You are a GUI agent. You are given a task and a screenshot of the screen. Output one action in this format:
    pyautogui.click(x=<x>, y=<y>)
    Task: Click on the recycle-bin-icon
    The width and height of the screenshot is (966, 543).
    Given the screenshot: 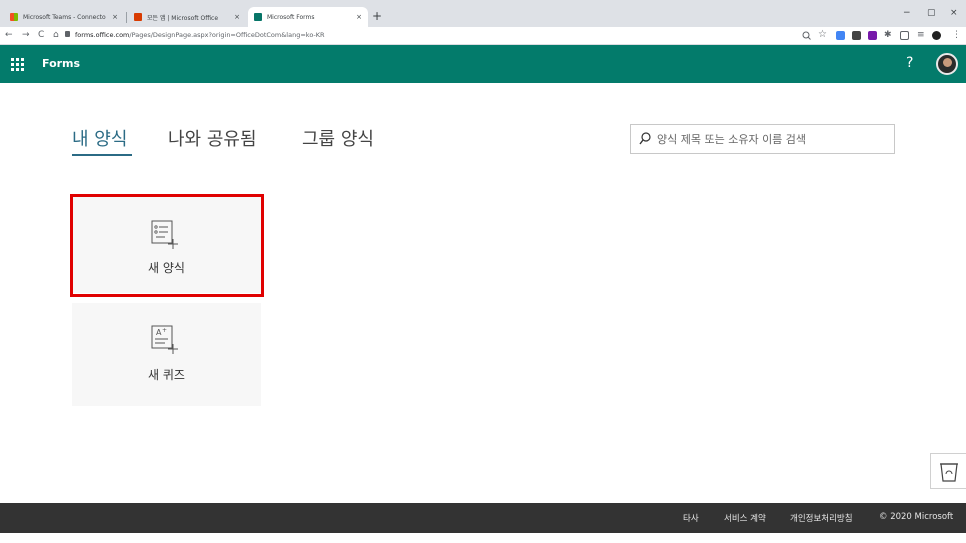 What is the action you would take?
    pyautogui.click(x=949, y=472)
    